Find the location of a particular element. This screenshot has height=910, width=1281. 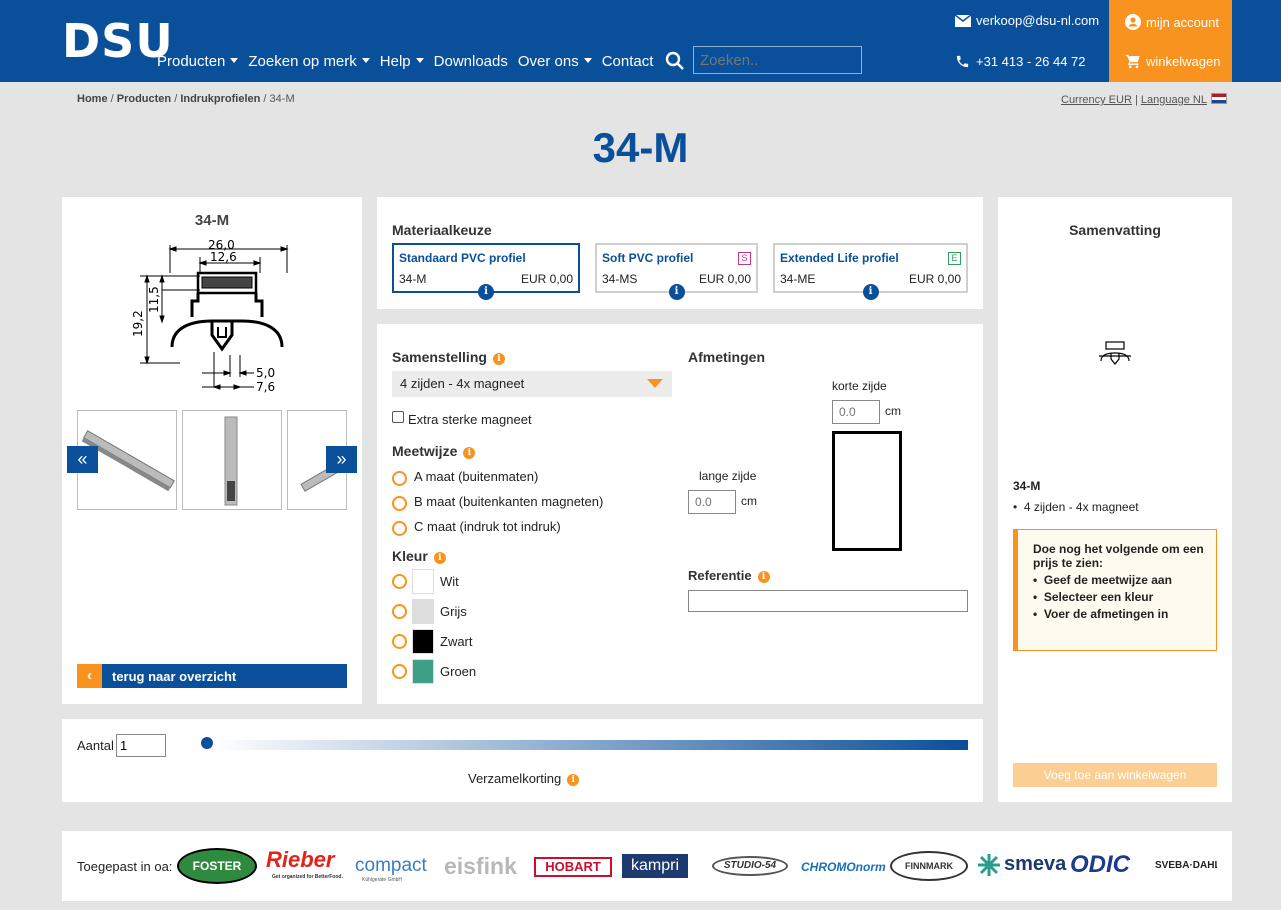

nav-contact: Contact is located at coordinates (628, 61).